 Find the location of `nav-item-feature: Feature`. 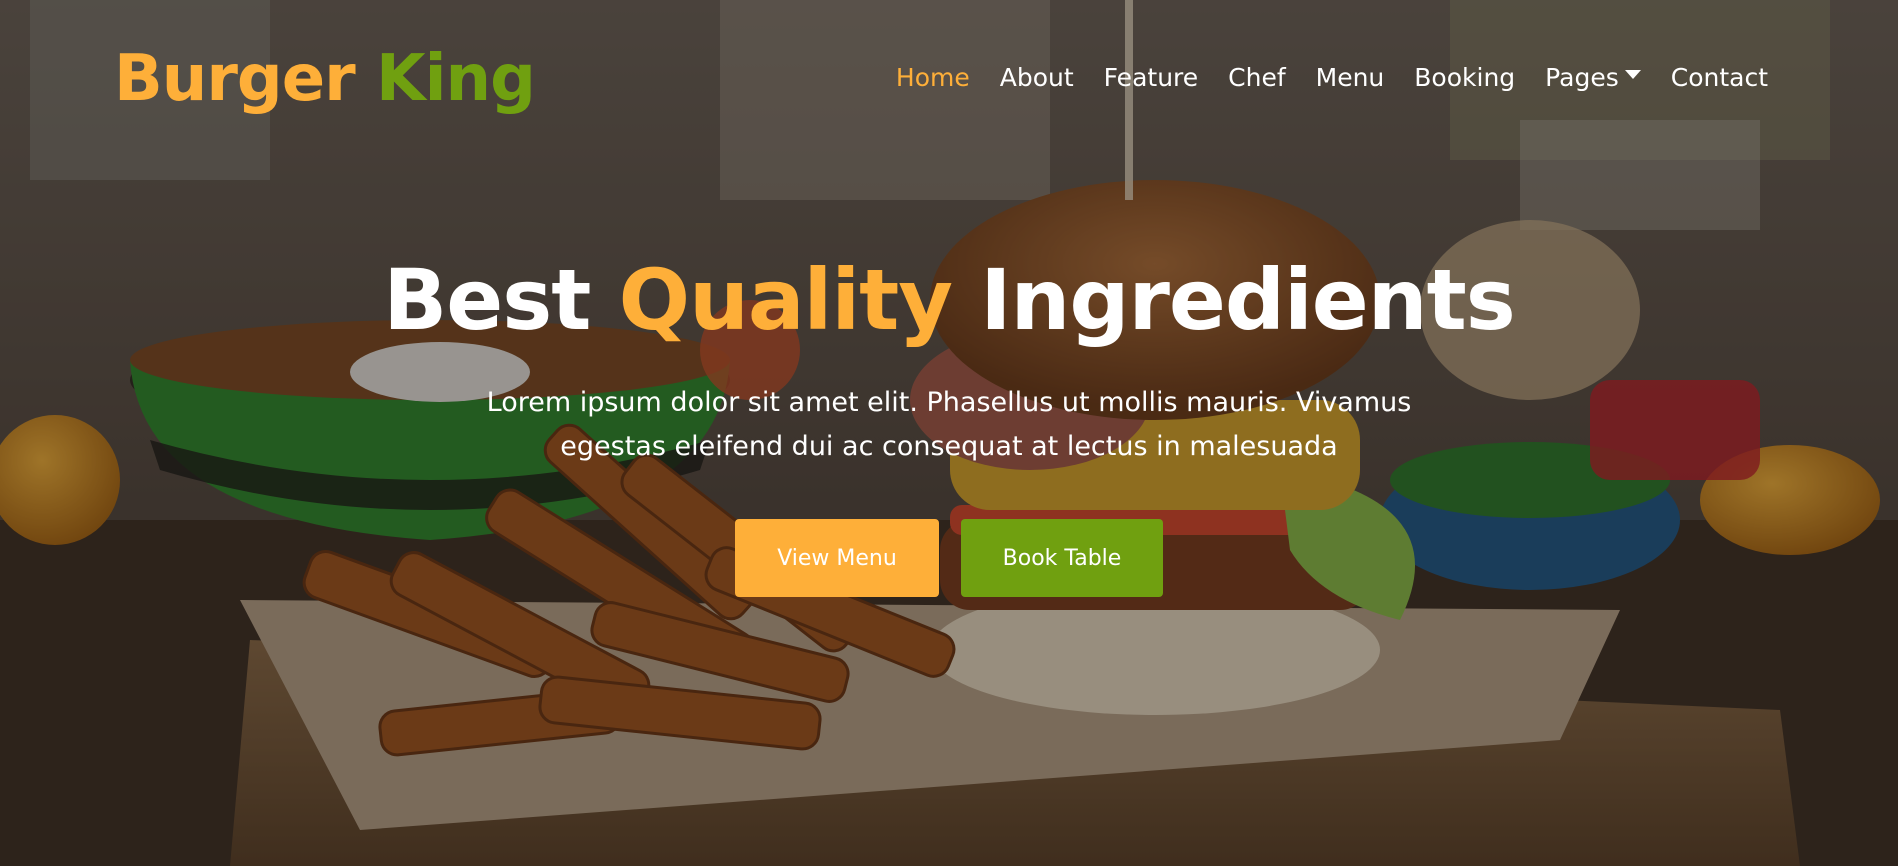

nav-item-feature: Feature is located at coordinates (1151, 78).